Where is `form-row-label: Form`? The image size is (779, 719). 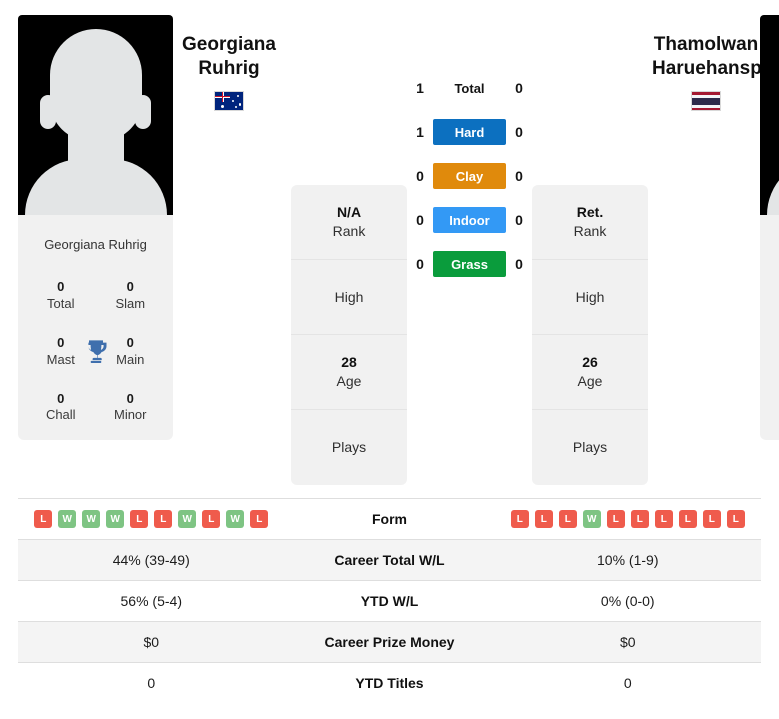 form-row-label: Form is located at coordinates (389, 519).